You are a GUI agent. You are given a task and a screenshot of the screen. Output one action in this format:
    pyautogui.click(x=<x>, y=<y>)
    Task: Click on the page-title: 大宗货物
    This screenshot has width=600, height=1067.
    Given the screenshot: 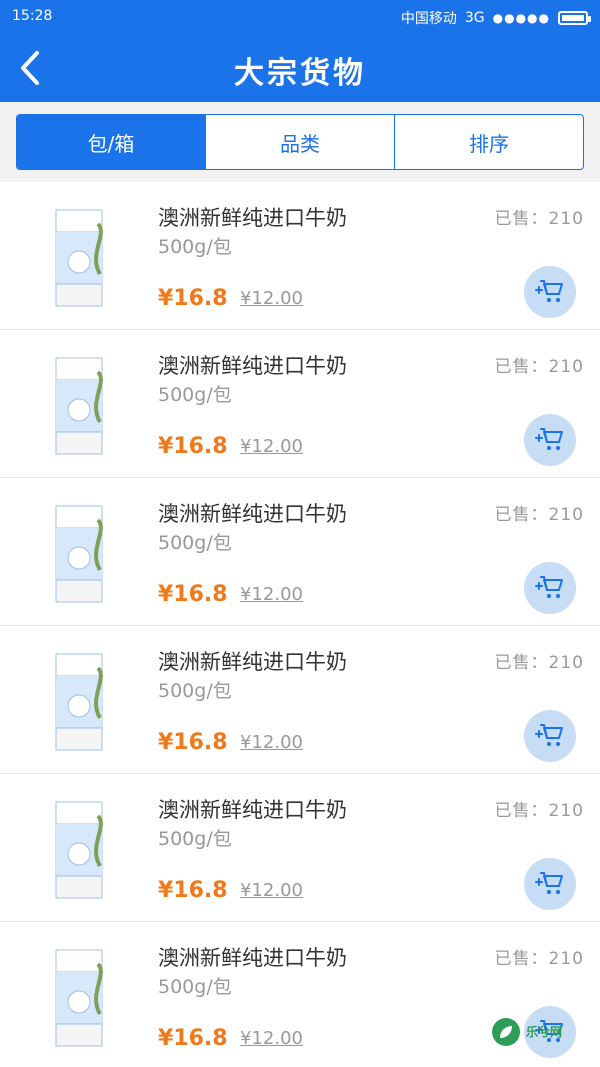 What is the action you would take?
    pyautogui.click(x=300, y=73)
    